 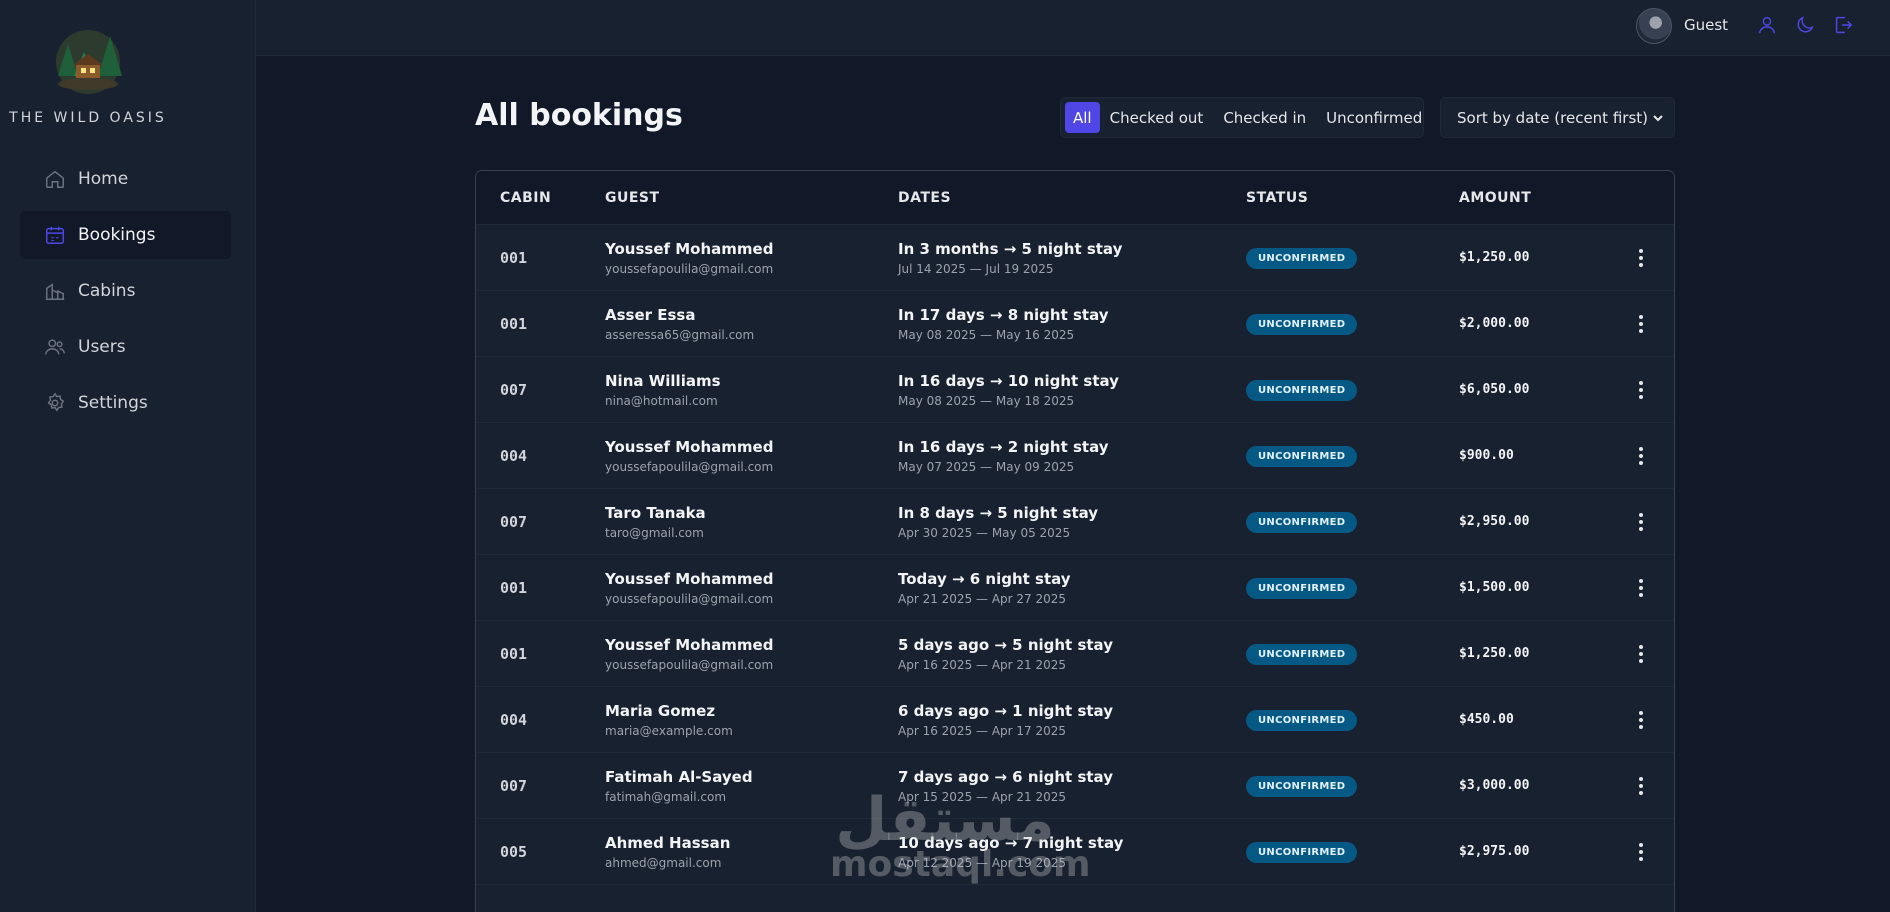 I want to click on header-cabin: CABIN, so click(x=526, y=197).